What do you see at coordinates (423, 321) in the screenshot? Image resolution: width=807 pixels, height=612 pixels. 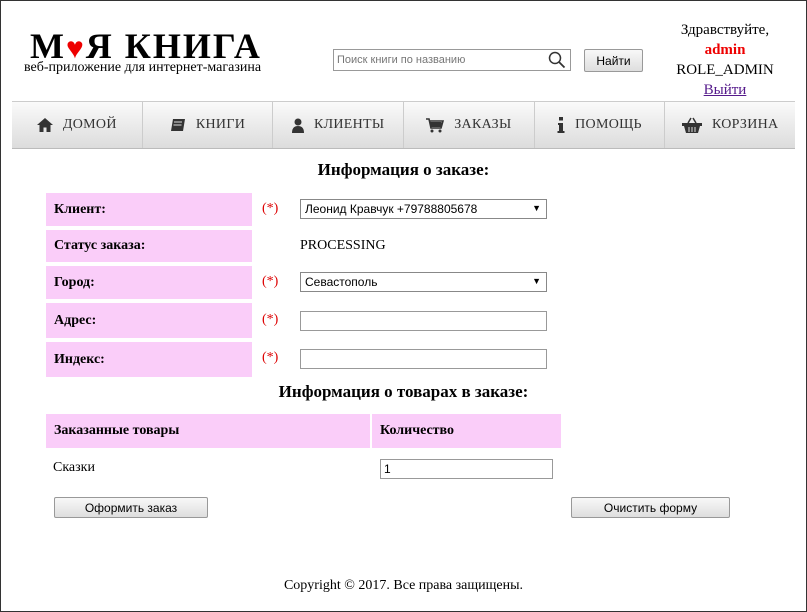 I see `address-field` at bounding box center [423, 321].